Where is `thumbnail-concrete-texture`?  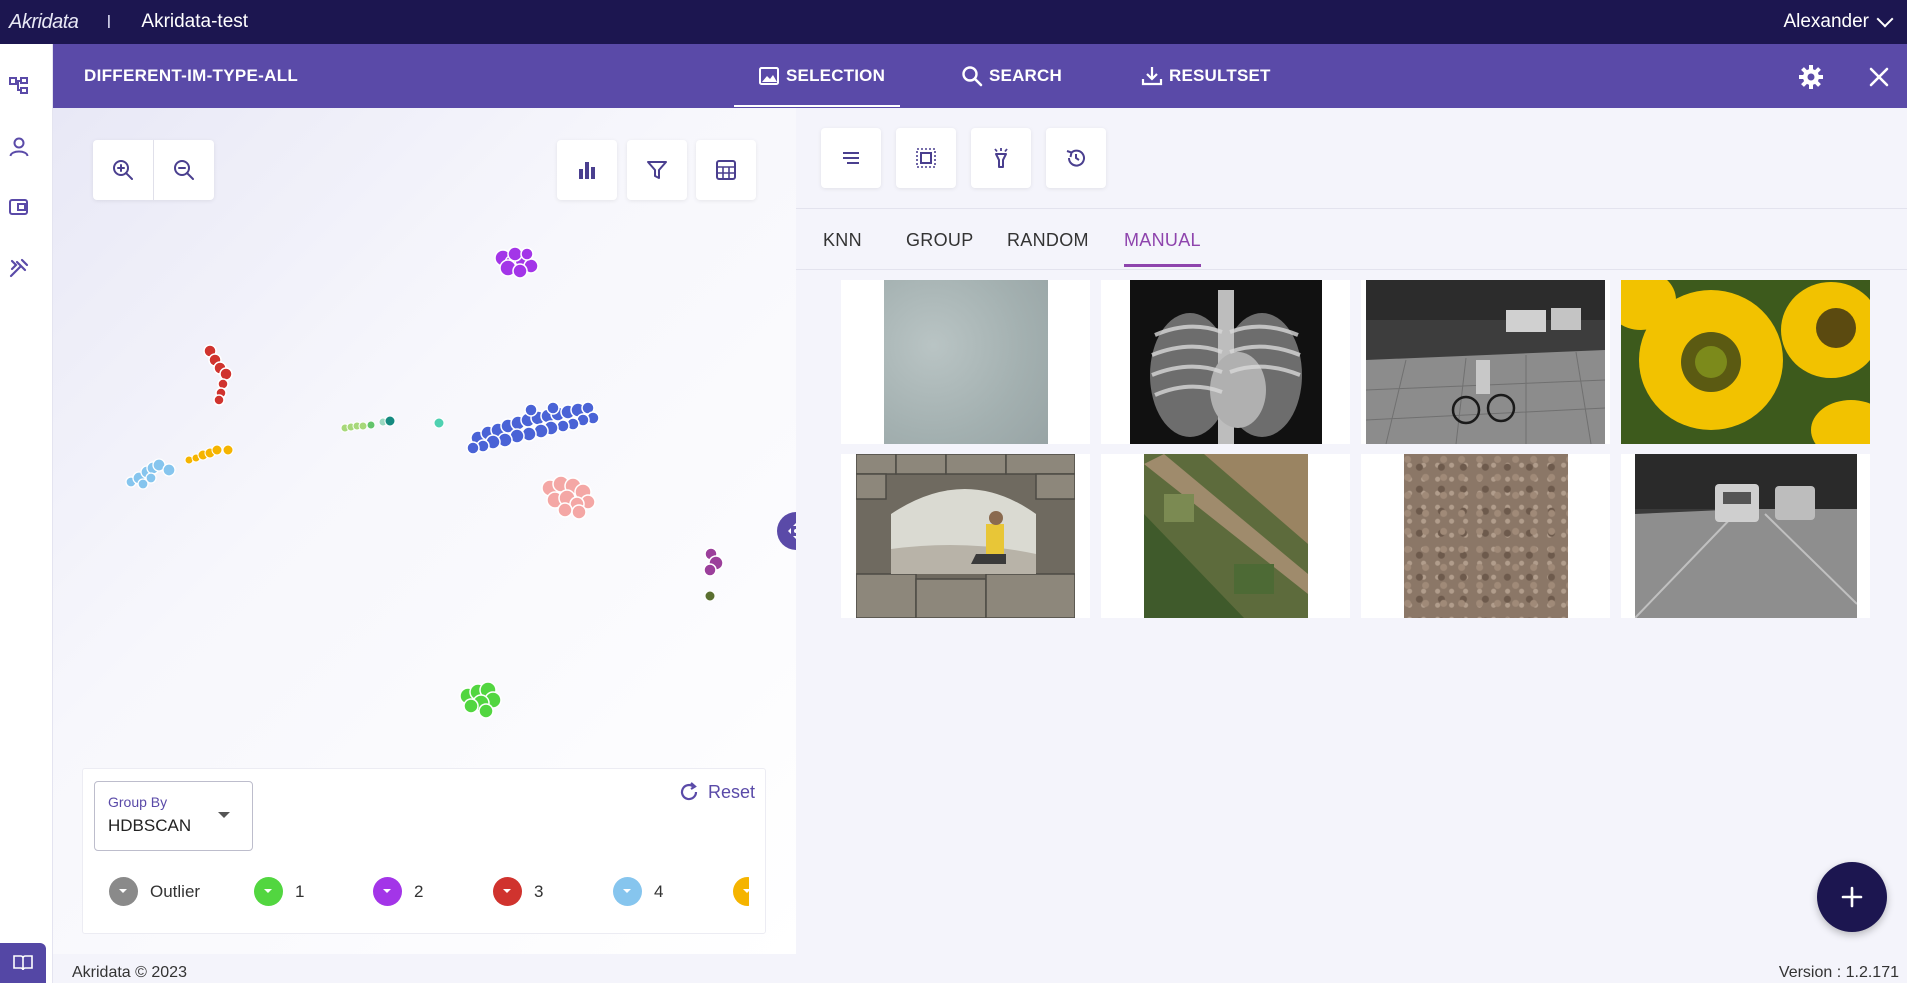 thumbnail-concrete-texture is located at coordinates (965, 362).